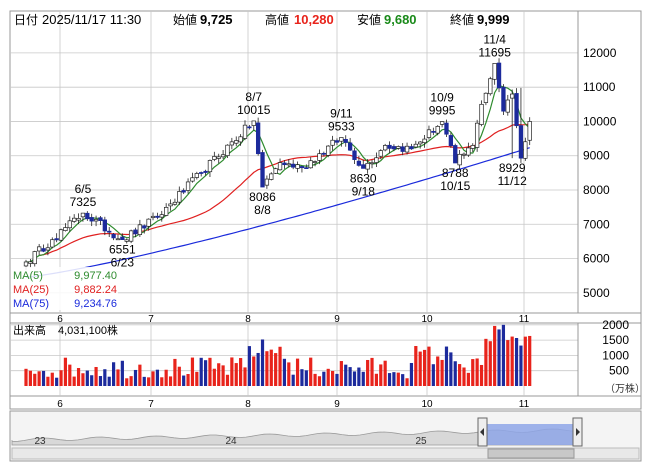 This screenshot has width=653, height=470. I want to click on annotation-label: 8/7, so click(253, 97).